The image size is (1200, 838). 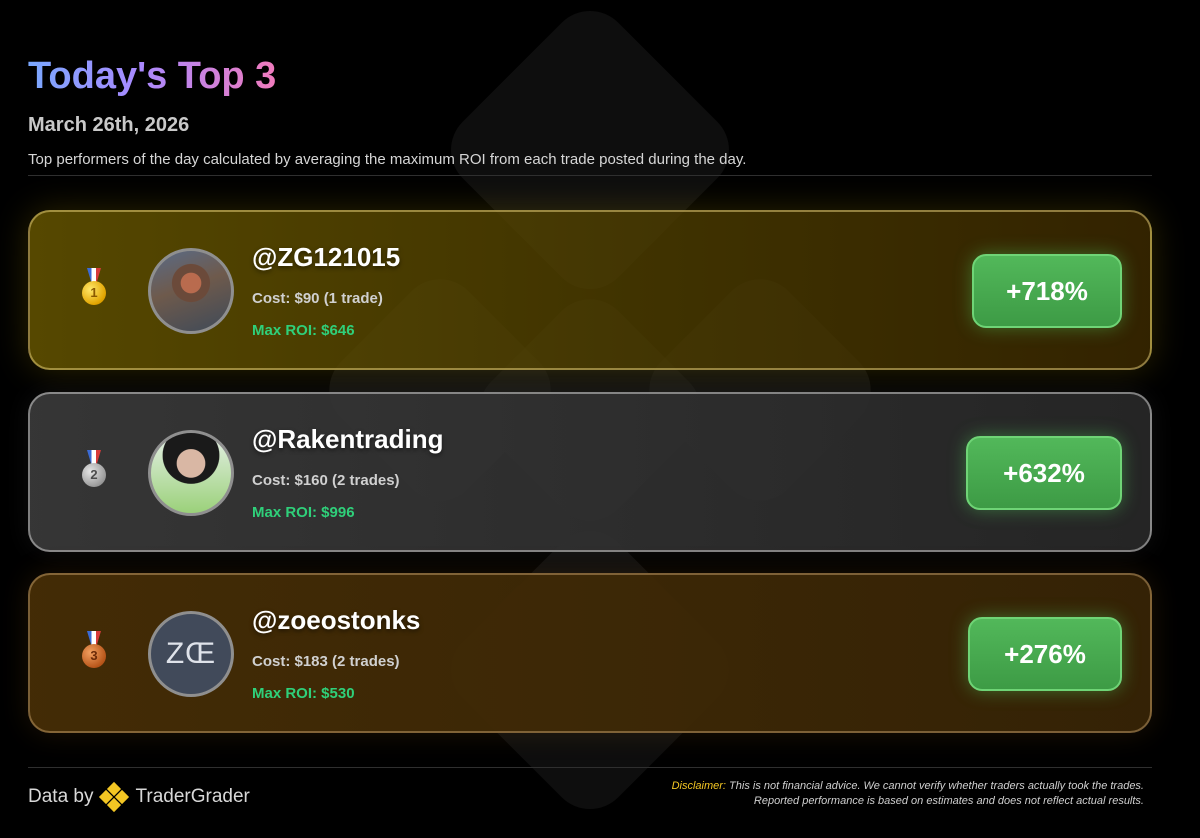 I want to click on trader-cost: Cost: $160 (2 trades), so click(x=326, y=480).